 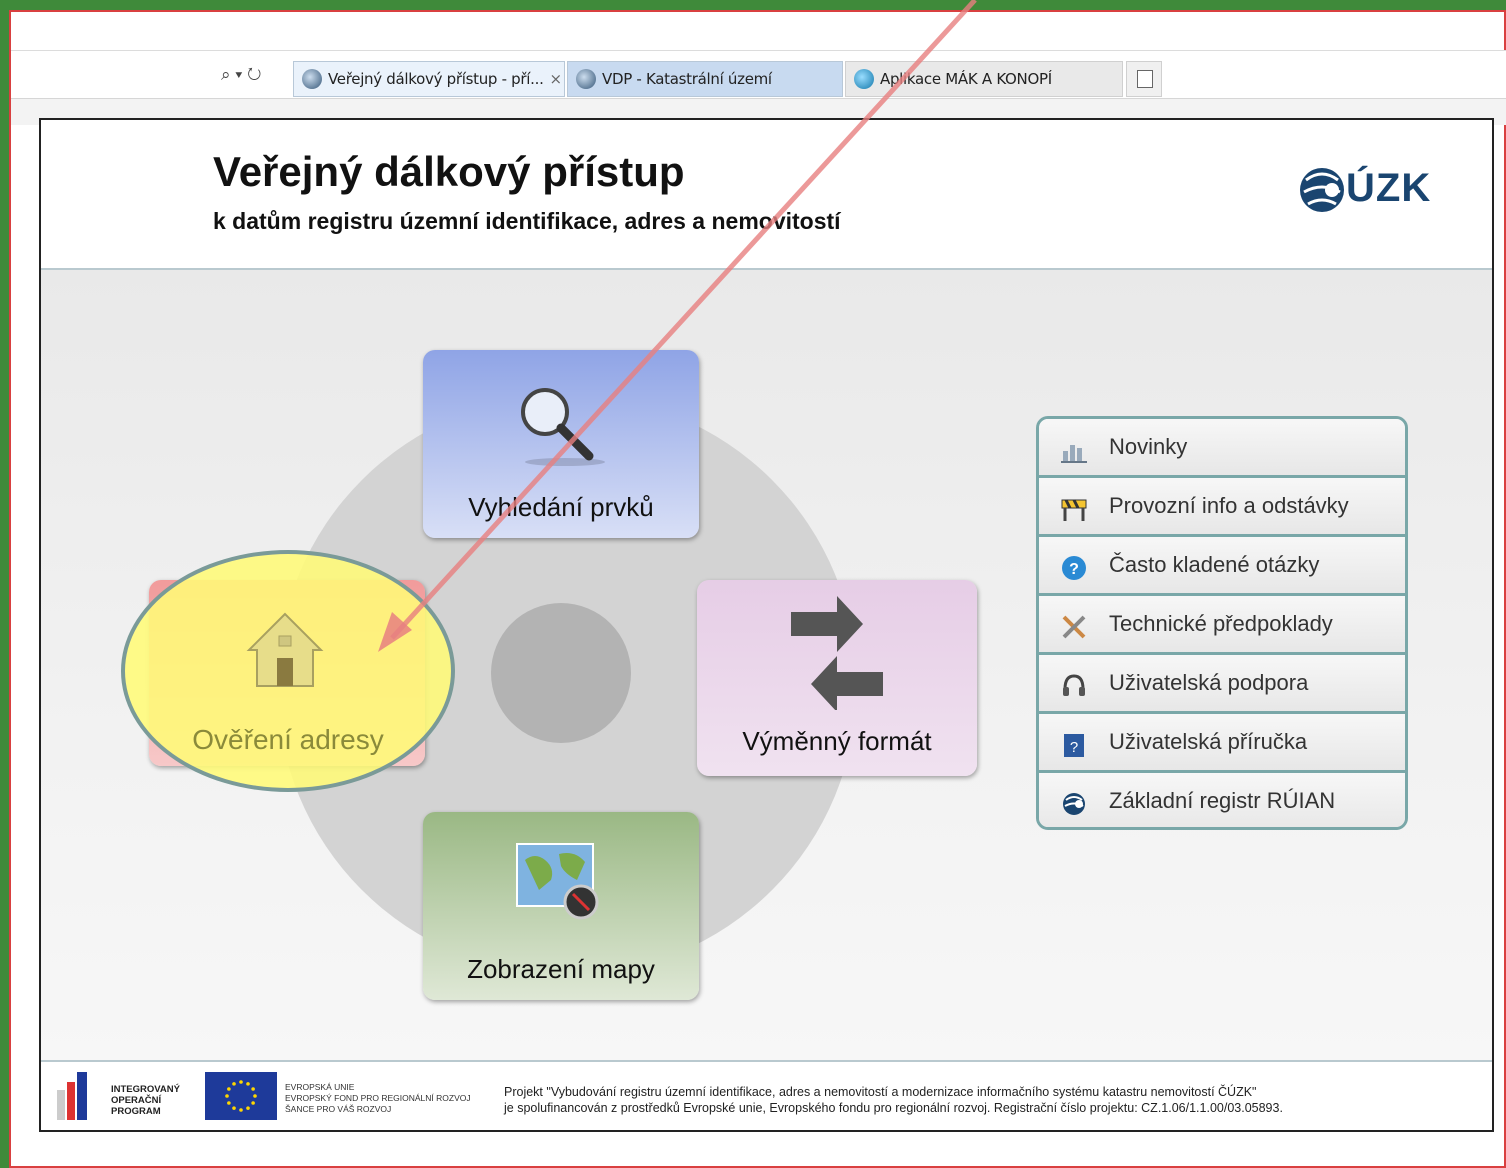 I want to click on manual-icon: ?, so click(x=1074, y=745).